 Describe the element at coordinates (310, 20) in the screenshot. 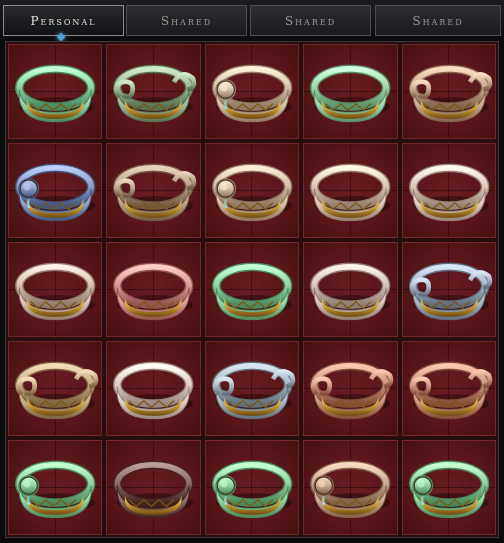

I see `tab-shared-2: Shared` at that location.